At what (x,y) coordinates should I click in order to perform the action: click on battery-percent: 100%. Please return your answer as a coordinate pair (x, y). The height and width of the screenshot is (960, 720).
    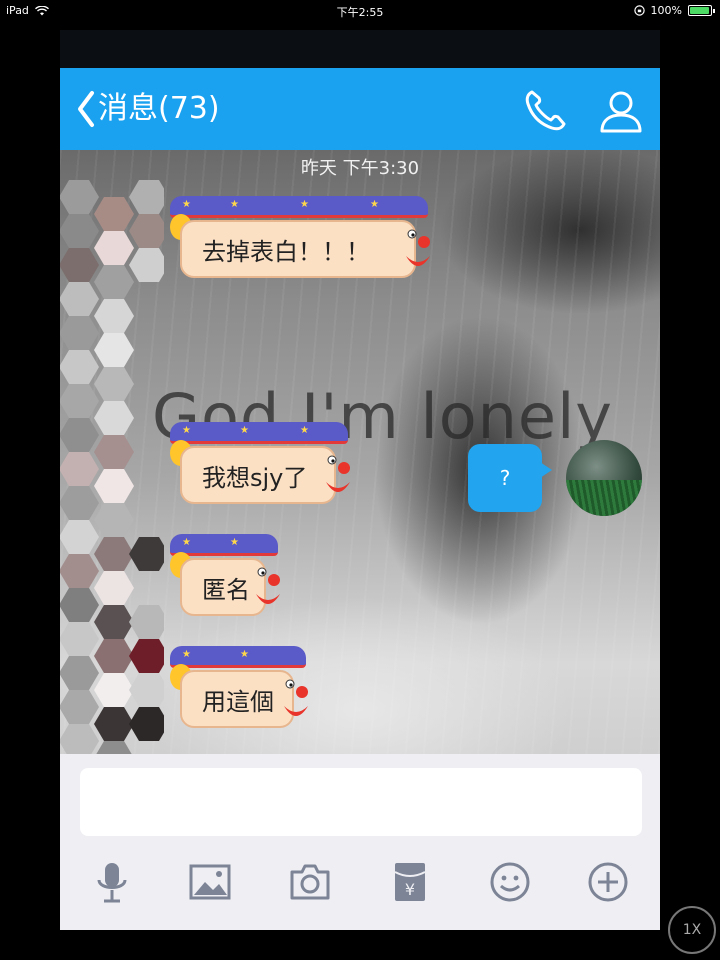
    Looking at the image, I should click on (666, 10).